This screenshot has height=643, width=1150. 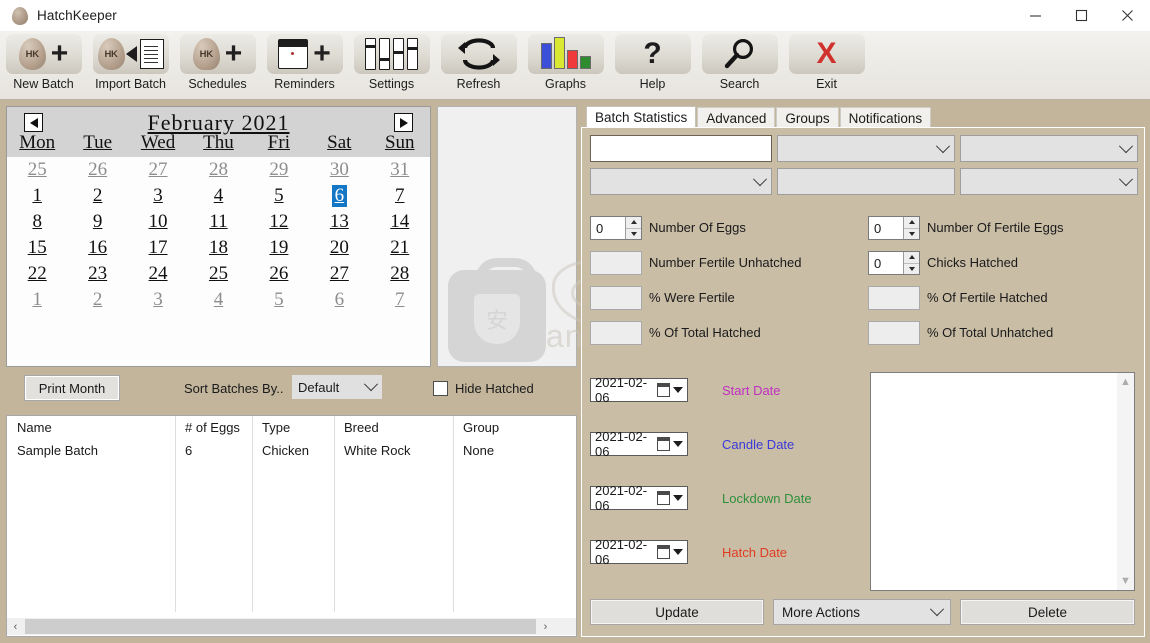 I want to click on calendar-day-cell: 24, so click(x=158, y=274).